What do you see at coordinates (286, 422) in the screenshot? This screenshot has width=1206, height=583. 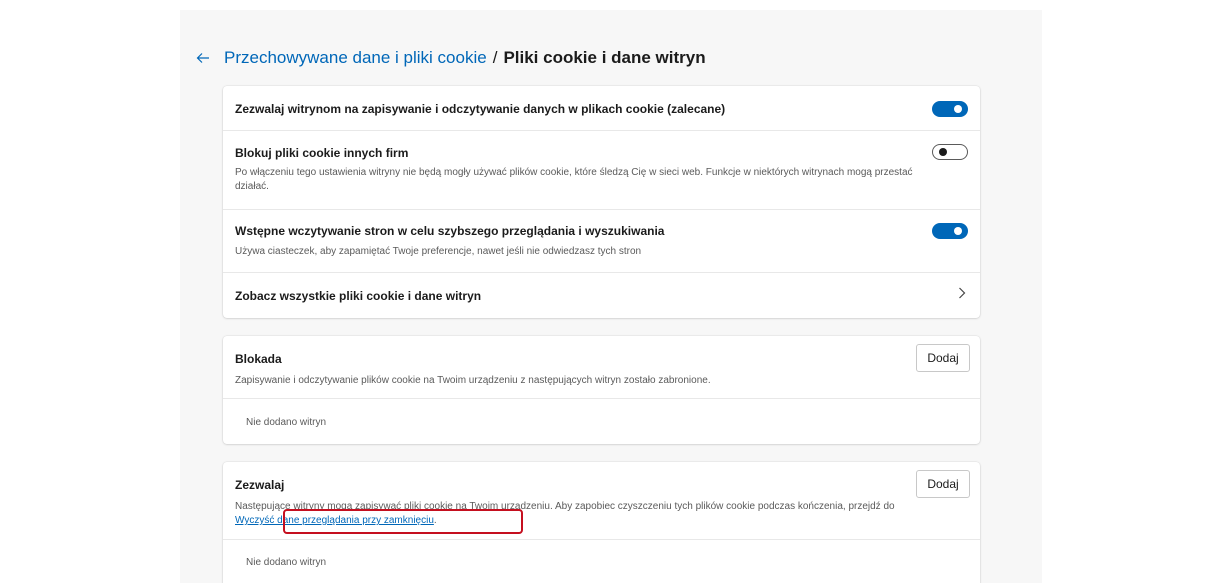 I see `block-empty-text: Nie dodano witryn` at bounding box center [286, 422].